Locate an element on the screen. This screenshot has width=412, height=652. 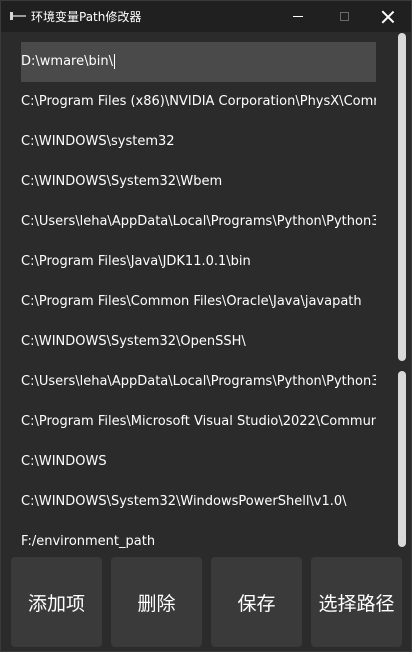
text-caret is located at coordinates (114, 61).